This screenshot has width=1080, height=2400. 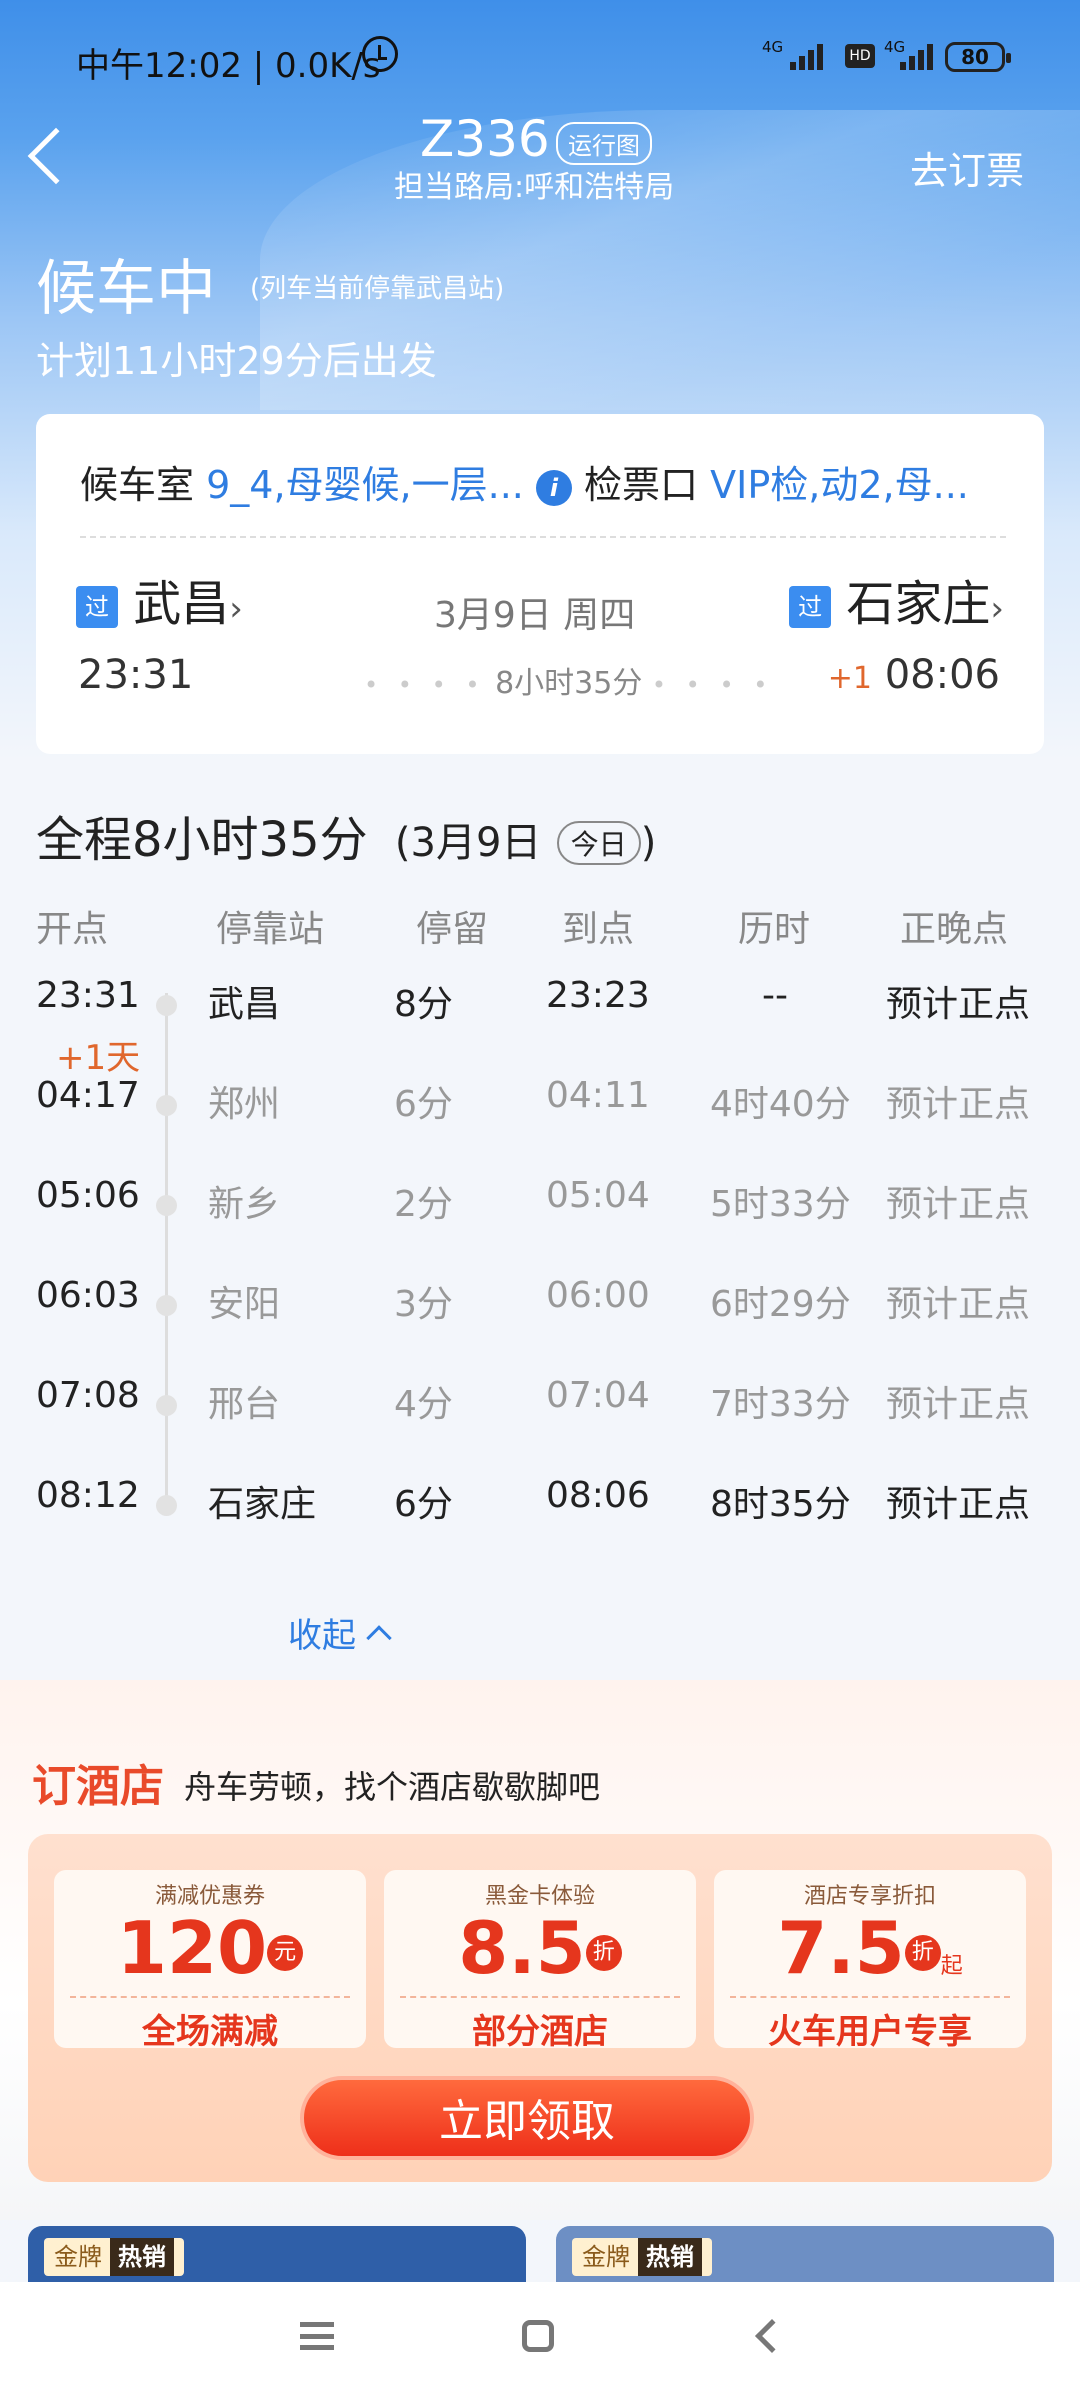 What do you see at coordinates (540, 55) in the screenshot?
I see `status-bar: 中午12:02 | 0.0K/s 4G HD 4G 80` at bounding box center [540, 55].